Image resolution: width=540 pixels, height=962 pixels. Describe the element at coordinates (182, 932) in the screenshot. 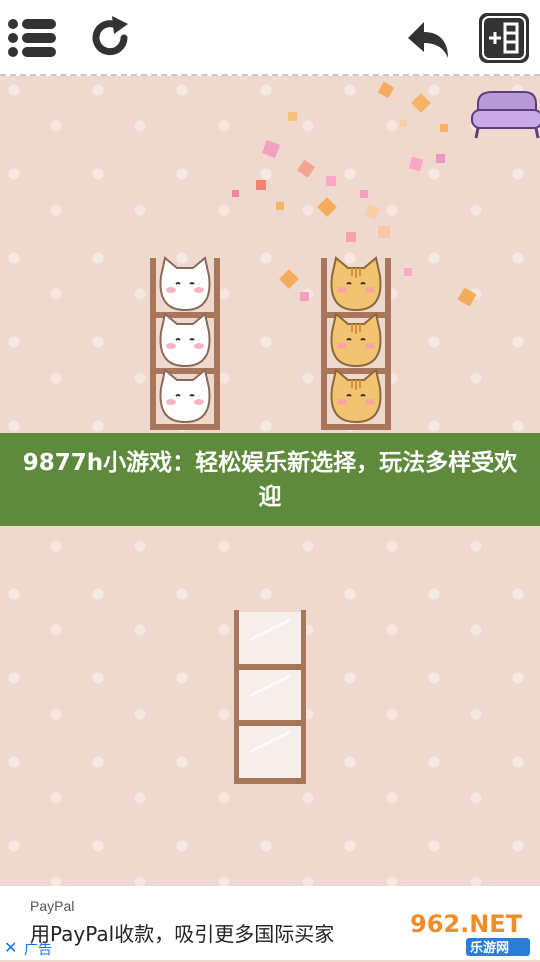

I see `ad-text: 用PayPal收款，吸引更多国际买家` at that location.